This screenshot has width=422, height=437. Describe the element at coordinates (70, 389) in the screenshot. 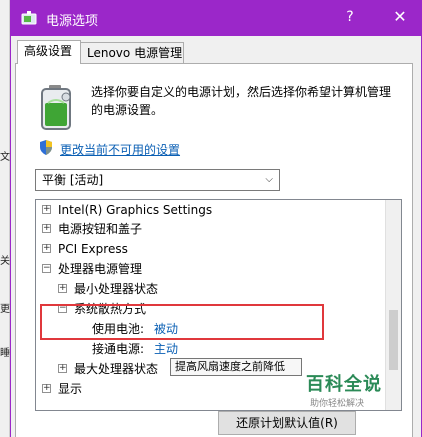

I see `tree-item-label: 显示` at that location.